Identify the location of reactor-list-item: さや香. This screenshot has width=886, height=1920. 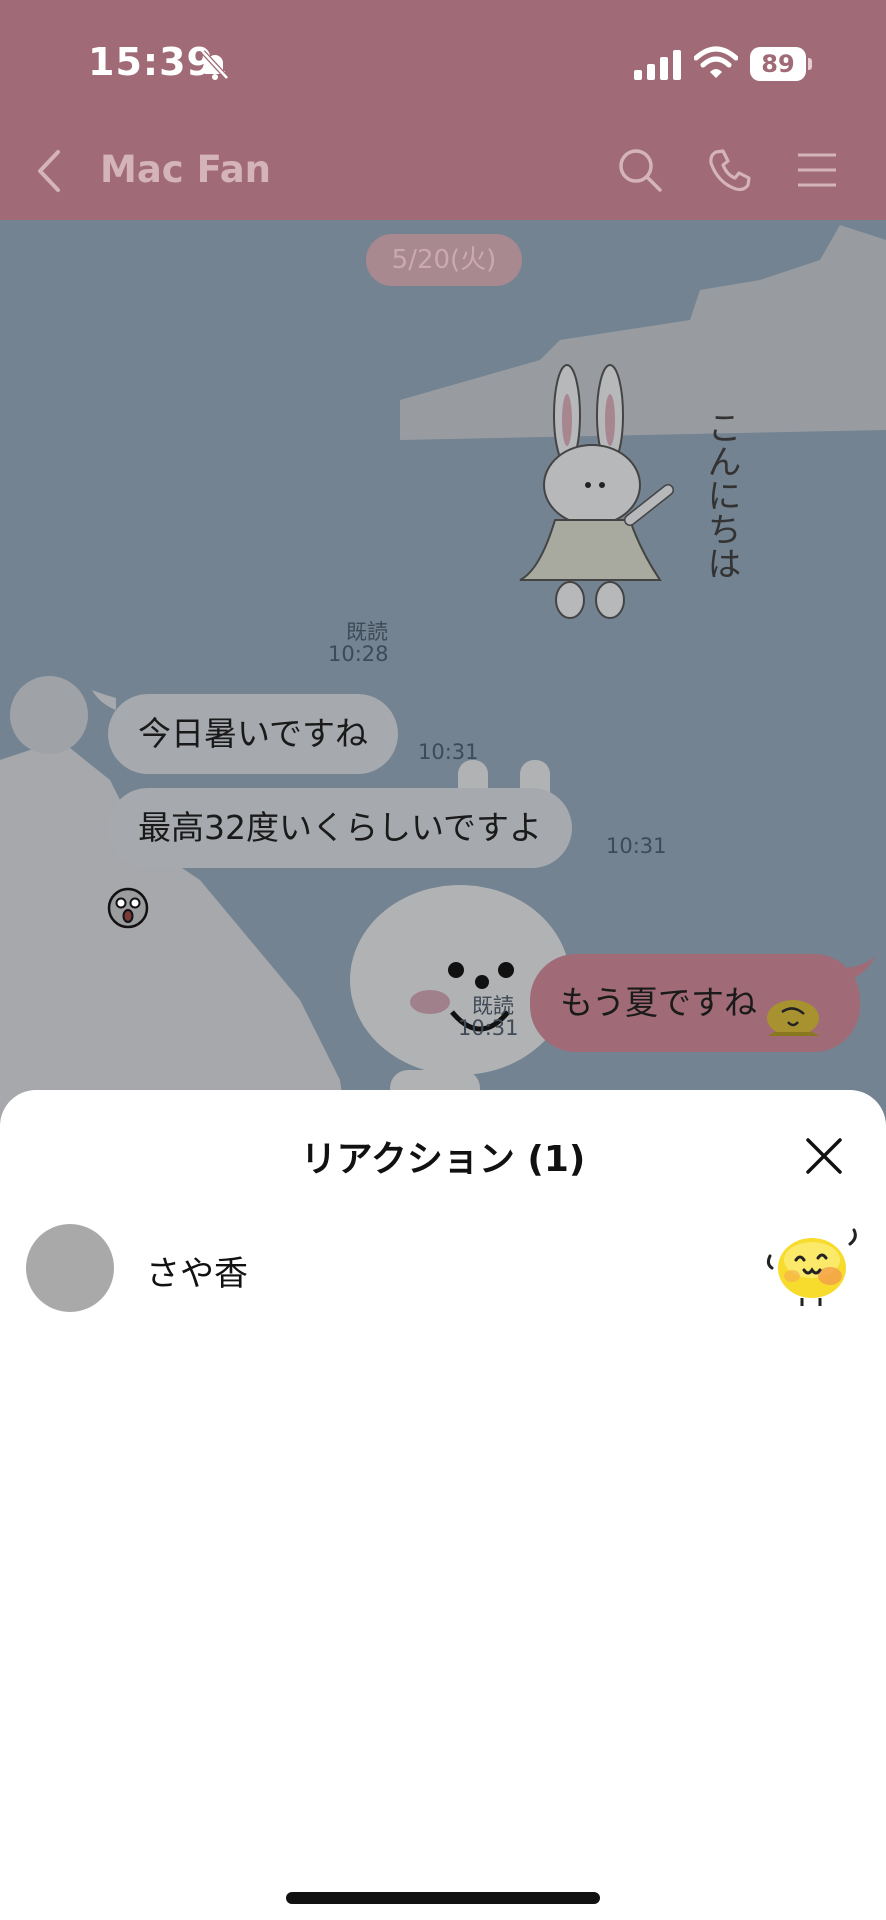
(443, 1265).